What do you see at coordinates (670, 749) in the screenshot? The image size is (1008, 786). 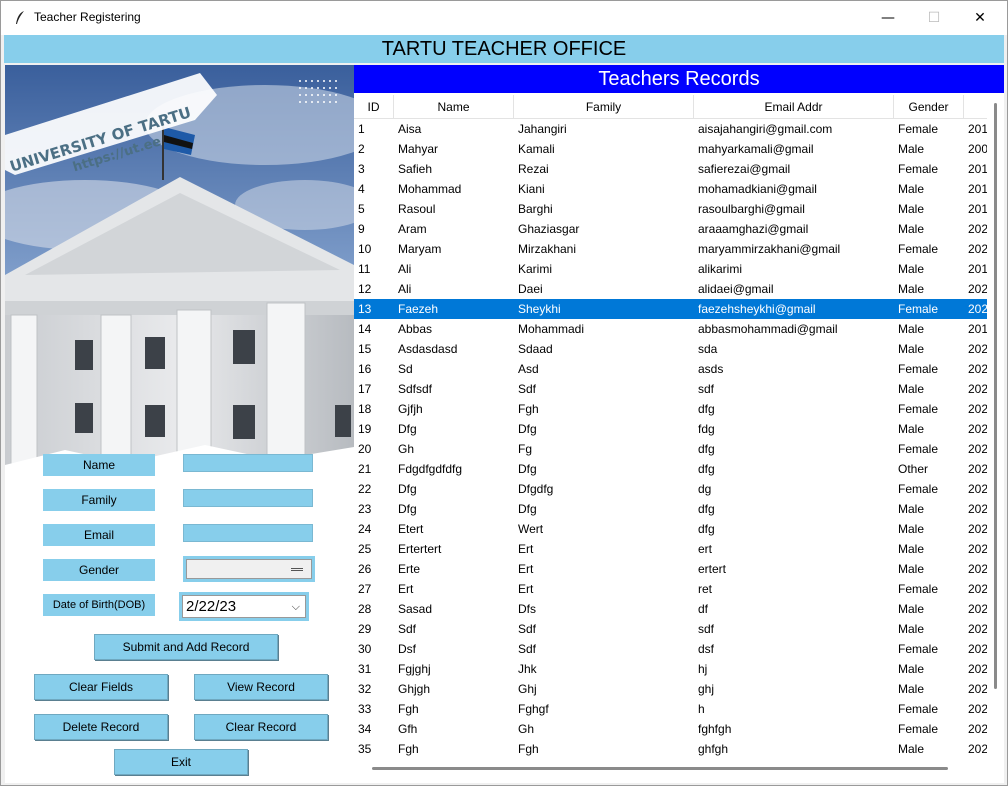 I see `table-row: 35 Fgh Fgh ghfgh Male 202` at bounding box center [670, 749].